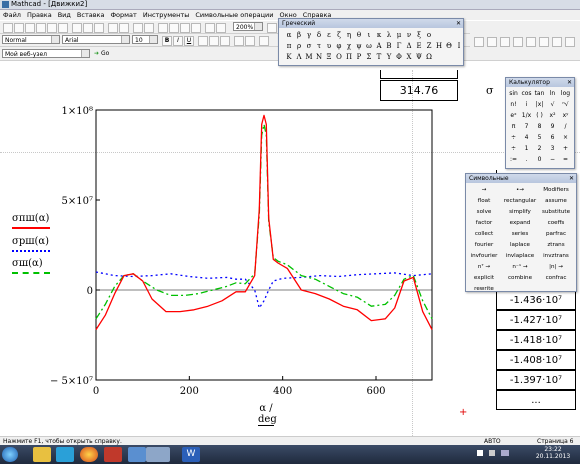  What do you see at coordinates (505, 453) in the screenshot?
I see `language-icon` at bounding box center [505, 453].